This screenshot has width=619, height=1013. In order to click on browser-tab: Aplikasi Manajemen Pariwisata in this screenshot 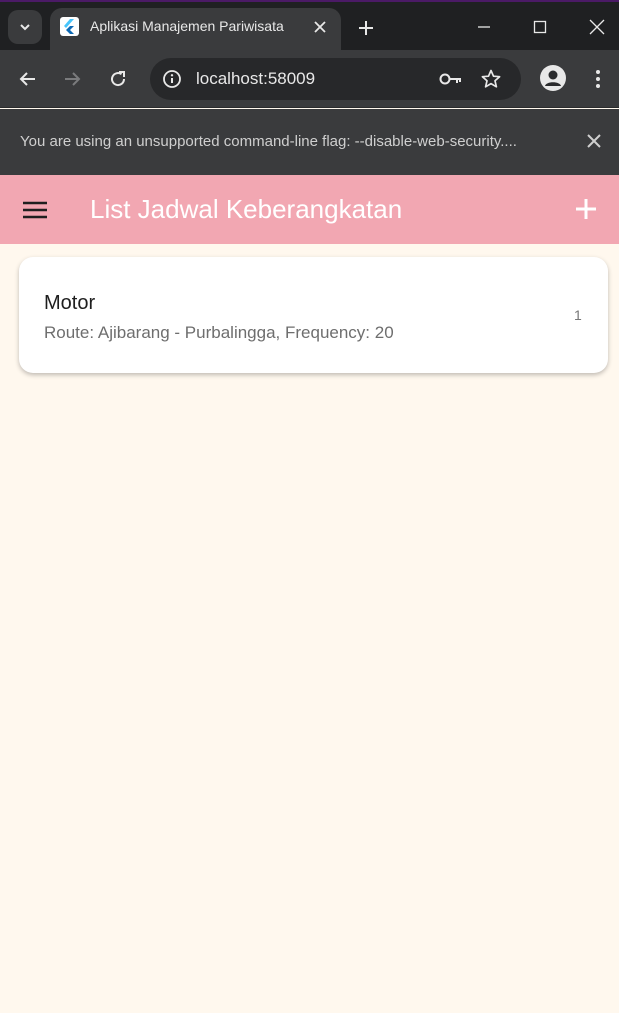, I will do `click(195, 30)`.